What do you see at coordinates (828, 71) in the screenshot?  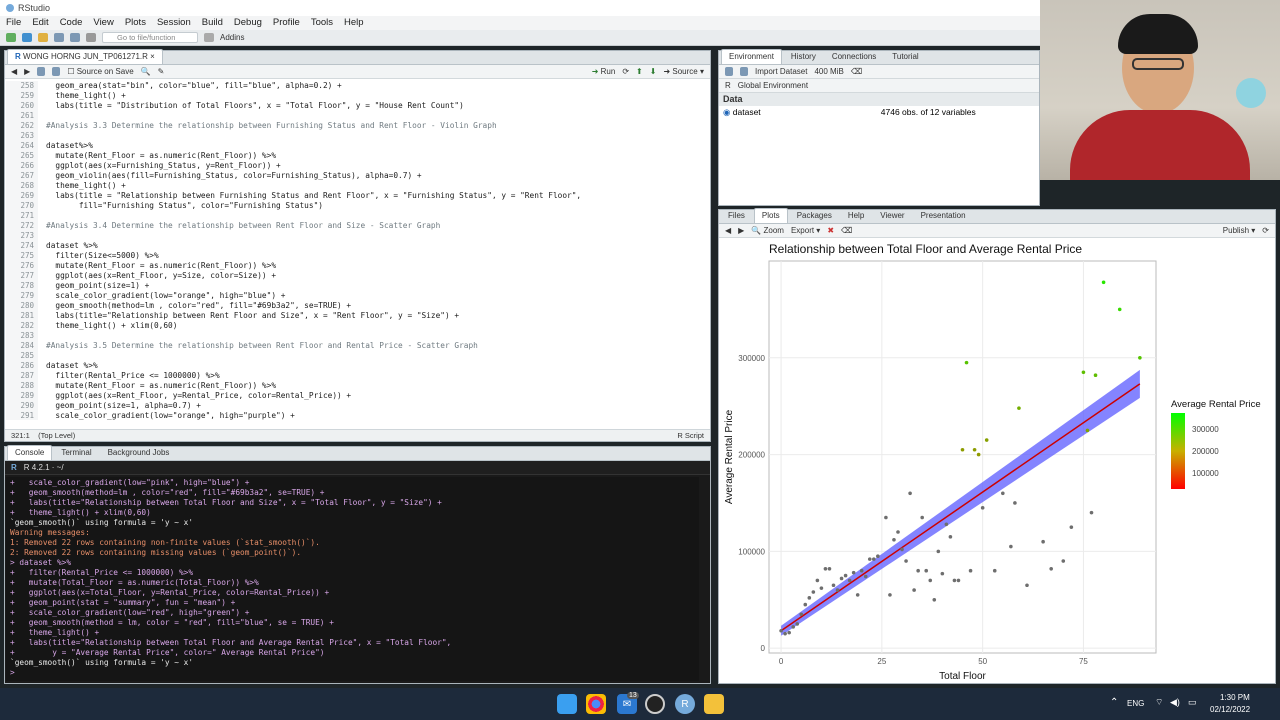 I see `memory-usage: 400 MiB` at bounding box center [828, 71].